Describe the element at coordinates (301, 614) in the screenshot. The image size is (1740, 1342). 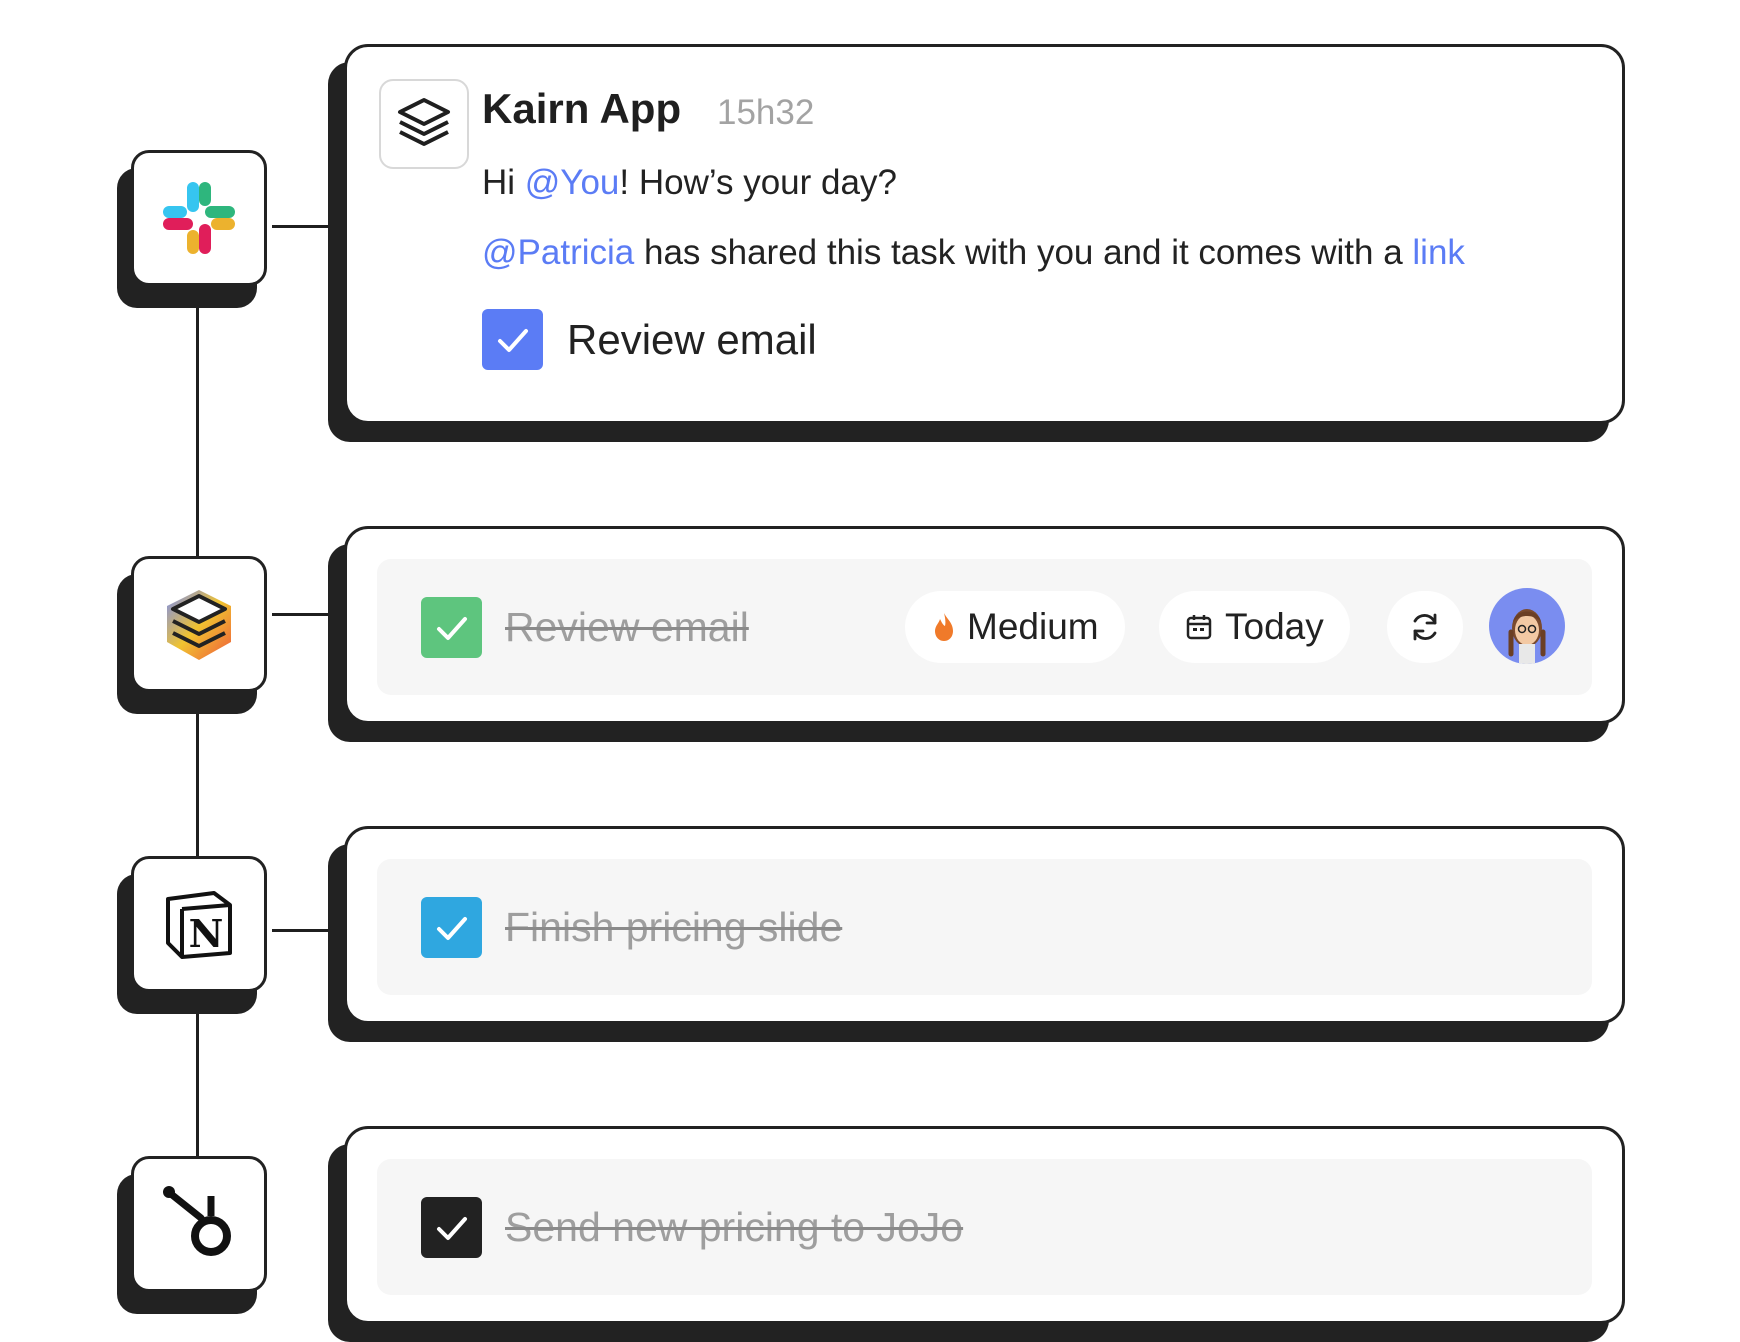
I see `connector-kairn` at that location.